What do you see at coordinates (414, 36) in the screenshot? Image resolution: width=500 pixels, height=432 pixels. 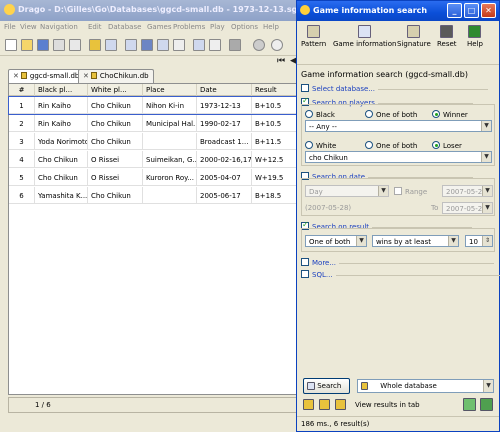 I see `signature-tool-button: Signature` at bounding box center [414, 36].